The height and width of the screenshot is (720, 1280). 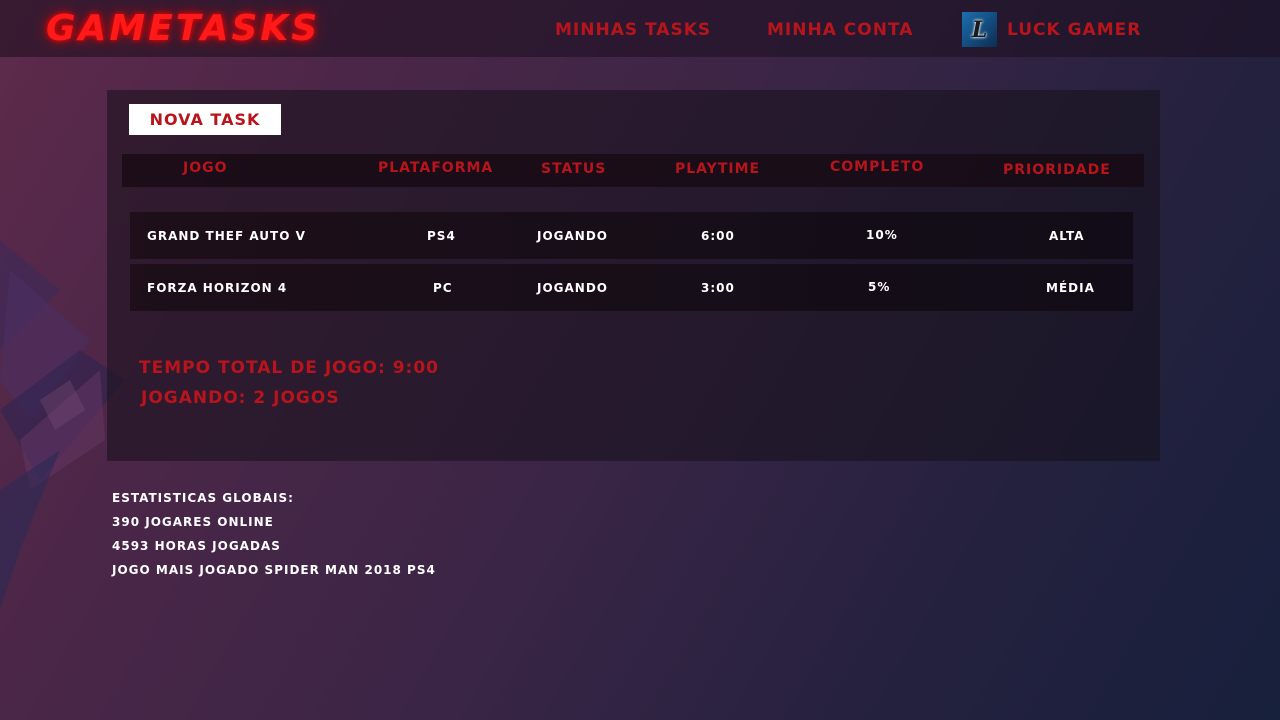 What do you see at coordinates (193, 522) in the screenshot?
I see `players-online-stat: 390 JOGARES ONLINE` at bounding box center [193, 522].